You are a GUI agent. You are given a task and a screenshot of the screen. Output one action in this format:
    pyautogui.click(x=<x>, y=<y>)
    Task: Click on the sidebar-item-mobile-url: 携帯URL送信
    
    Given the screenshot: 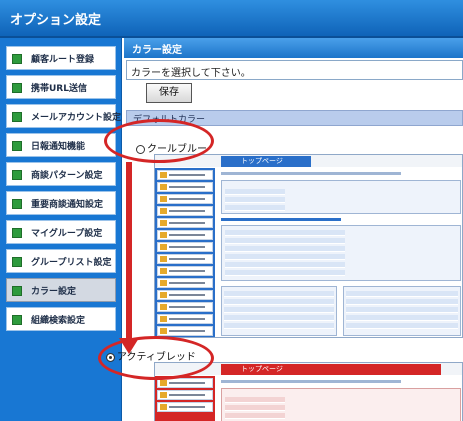 What is the action you would take?
    pyautogui.click(x=61, y=87)
    